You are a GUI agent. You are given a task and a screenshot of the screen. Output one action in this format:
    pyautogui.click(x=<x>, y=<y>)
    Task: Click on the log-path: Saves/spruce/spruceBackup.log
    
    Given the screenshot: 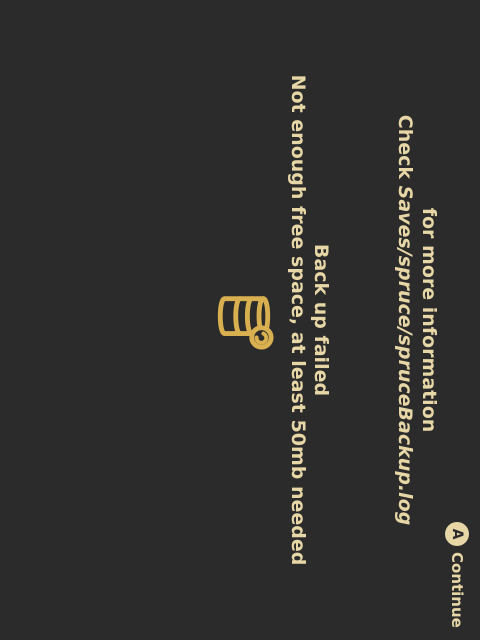 What is the action you would take?
    pyautogui.click(x=405, y=355)
    